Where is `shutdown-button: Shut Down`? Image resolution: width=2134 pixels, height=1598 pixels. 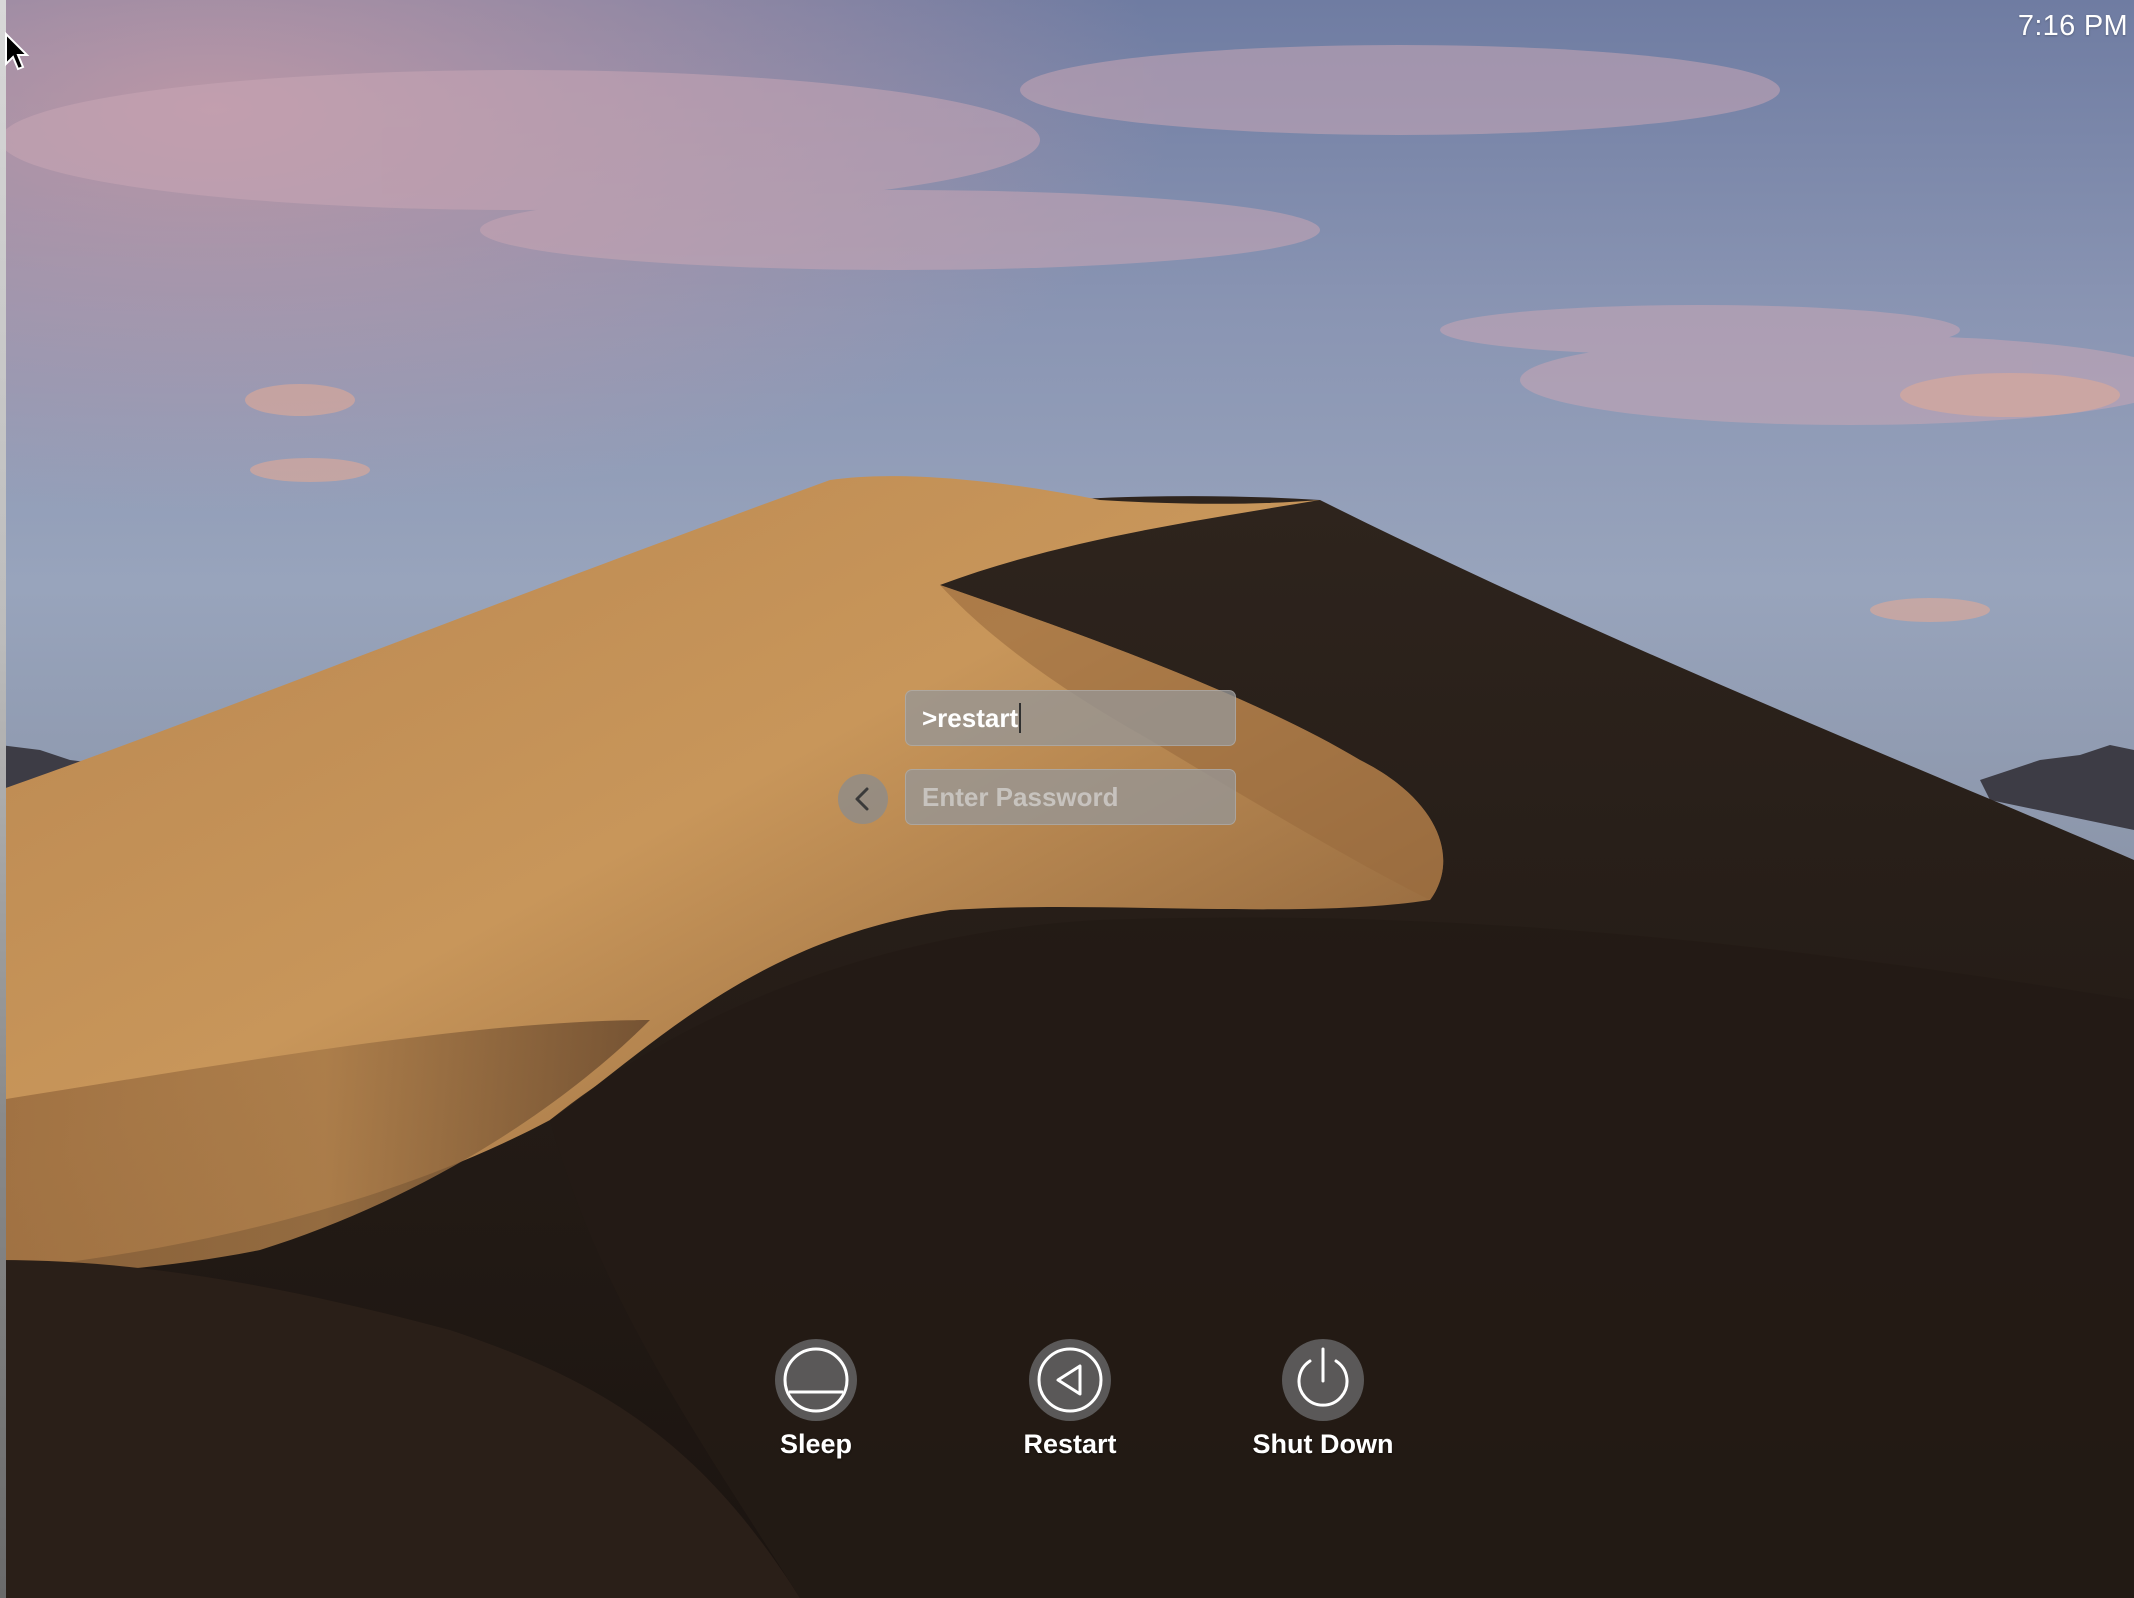
shutdown-button: Shut Down is located at coordinates (1323, 1404).